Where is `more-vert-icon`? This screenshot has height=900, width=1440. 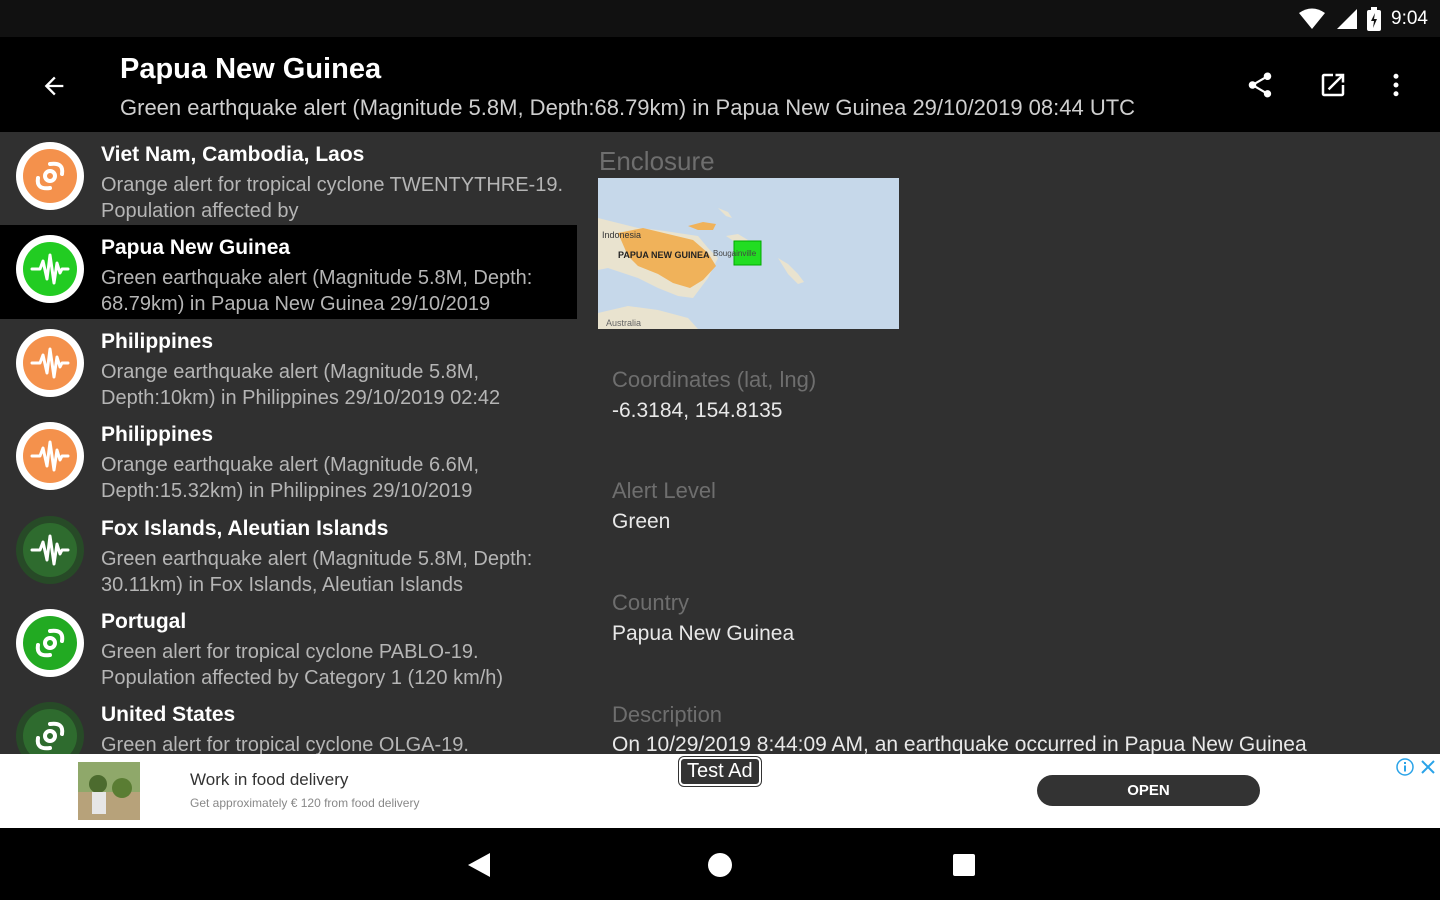
more-vert-icon is located at coordinates (1396, 85).